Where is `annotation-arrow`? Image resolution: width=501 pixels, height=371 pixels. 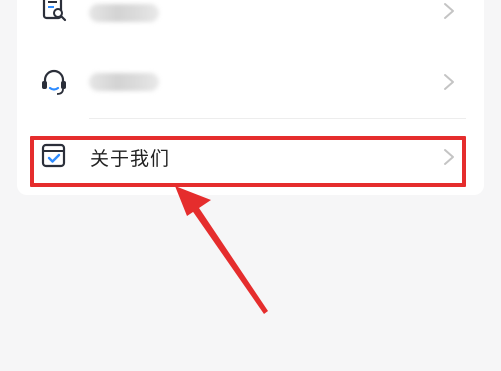 annotation-arrow is located at coordinates (221, 250).